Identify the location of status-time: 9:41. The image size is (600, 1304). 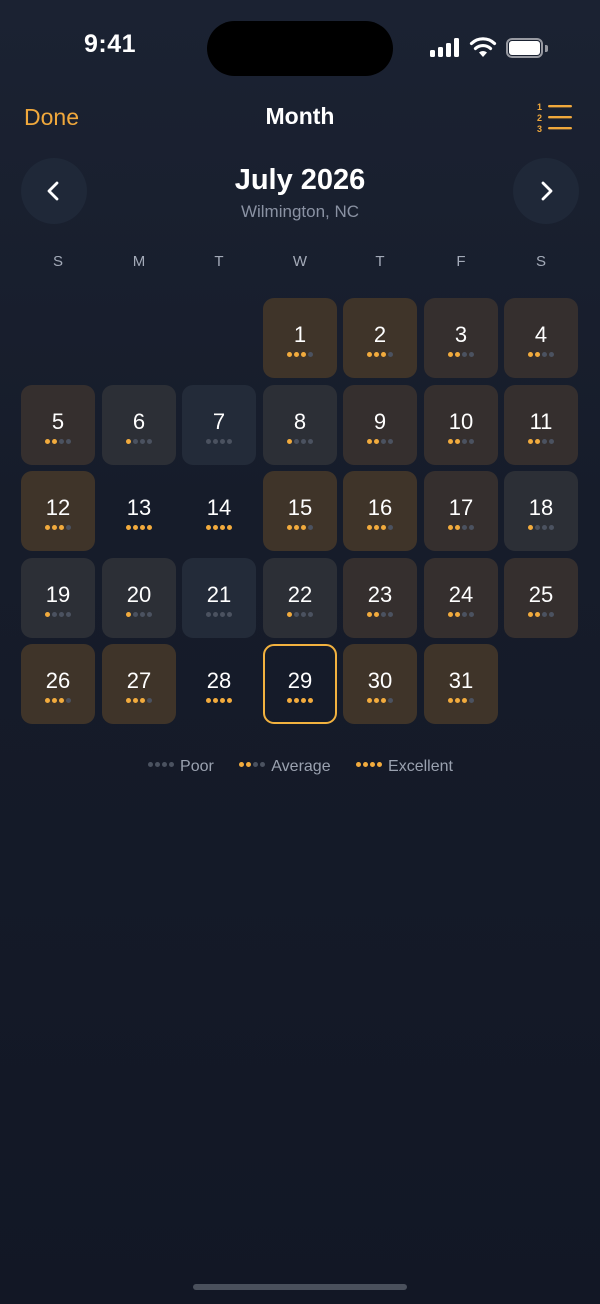
(110, 44).